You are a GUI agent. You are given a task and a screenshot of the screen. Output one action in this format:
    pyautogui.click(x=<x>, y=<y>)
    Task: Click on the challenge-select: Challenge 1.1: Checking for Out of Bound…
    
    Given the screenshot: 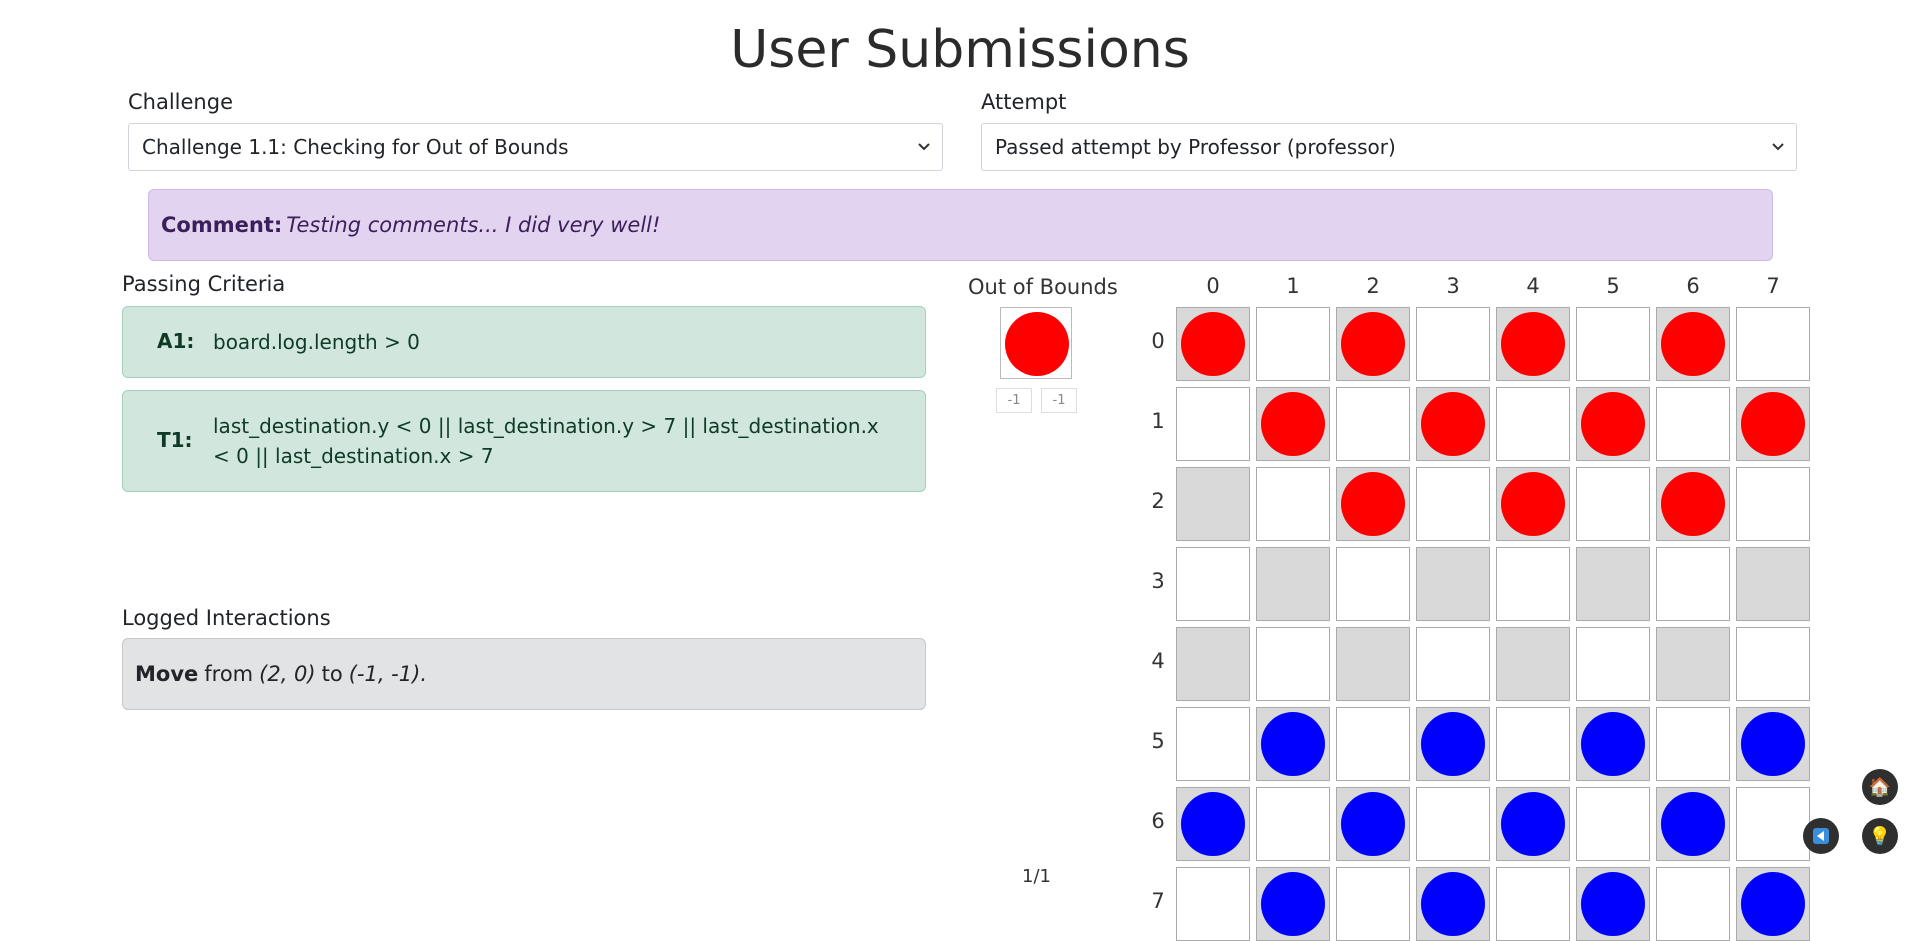 What is the action you would take?
    pyautogui.click(x=535, y=147)
    